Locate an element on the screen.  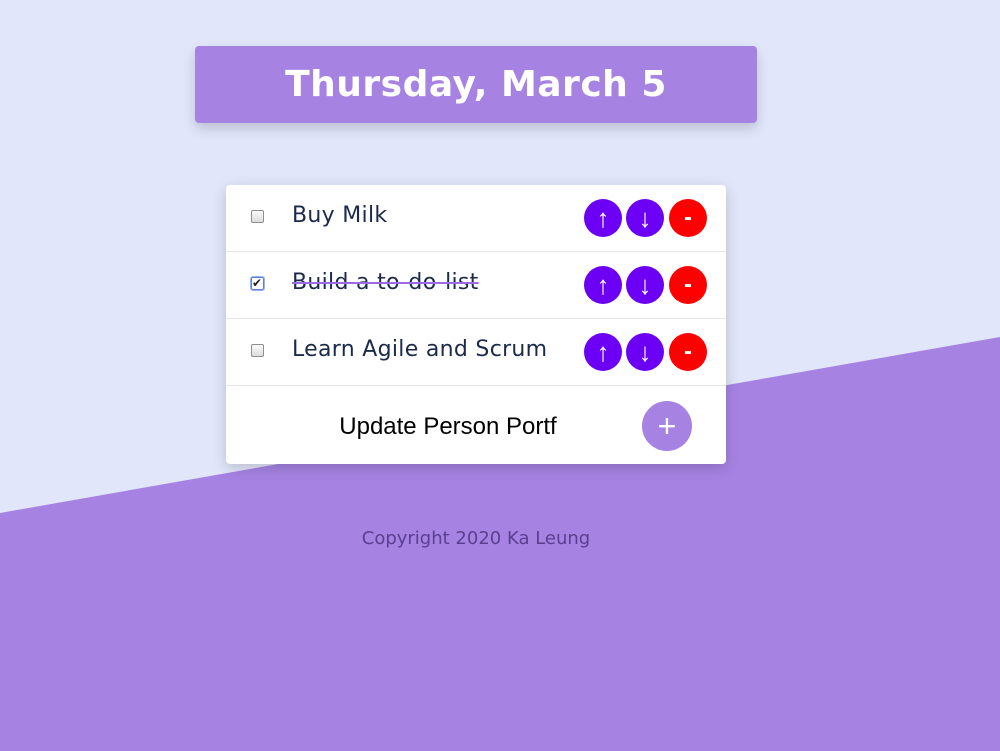
check-icon: ✔ is located at coordinates (257, 283).